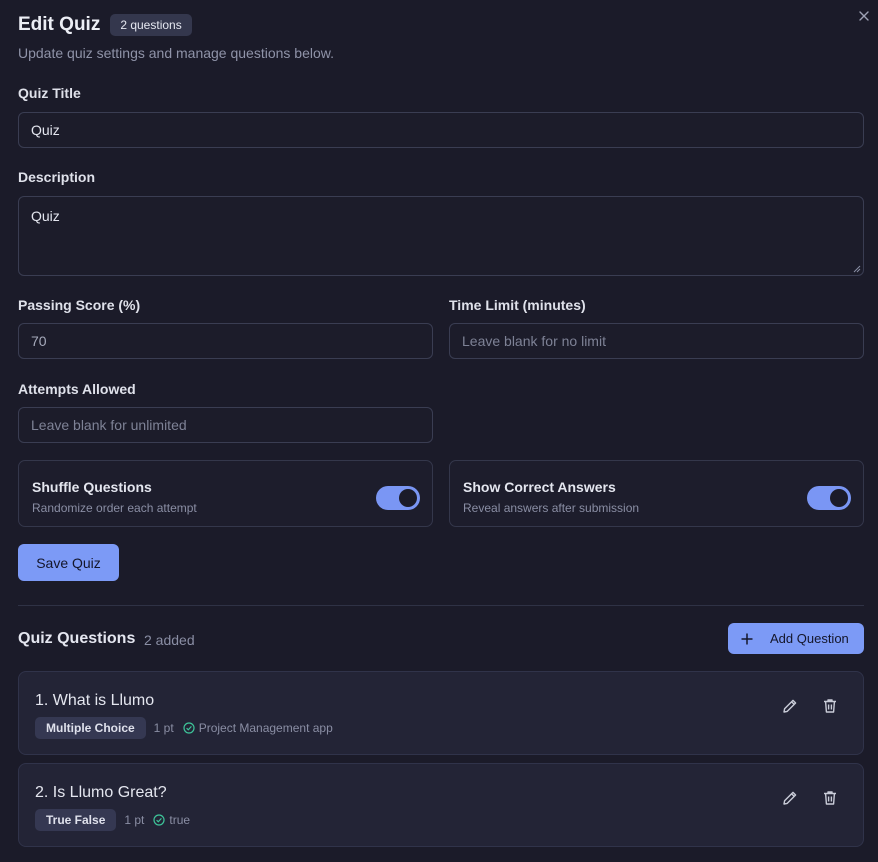 This screenshot has height=862, width=878. I want to click on time-limit-label: Time Limit (minutes), so click(517, 305).